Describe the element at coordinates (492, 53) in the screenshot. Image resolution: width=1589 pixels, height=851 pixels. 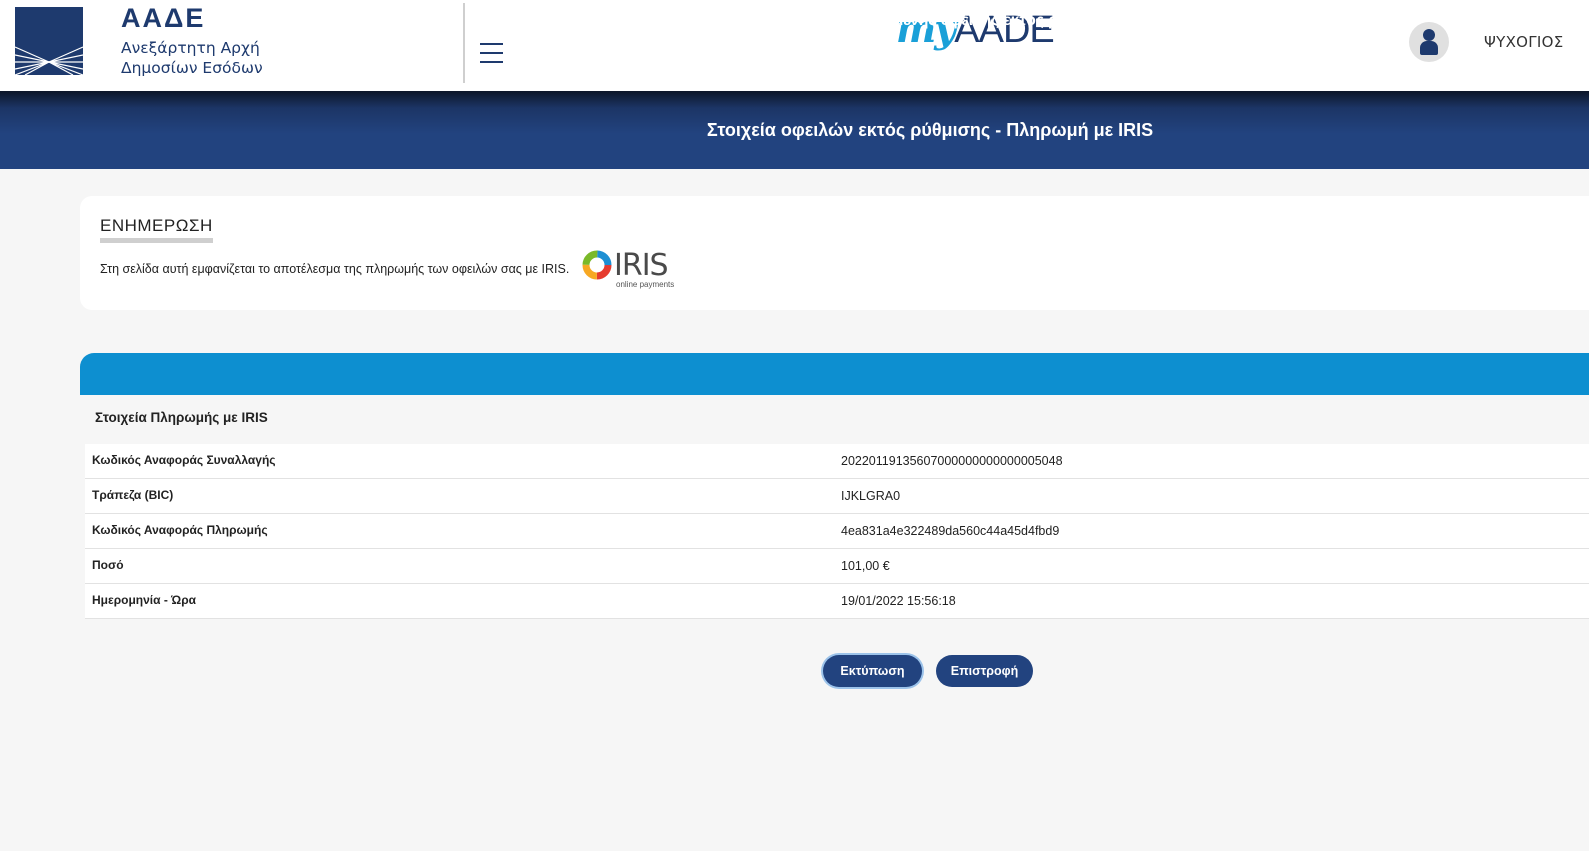
I see `hamburger-icon` at that location.